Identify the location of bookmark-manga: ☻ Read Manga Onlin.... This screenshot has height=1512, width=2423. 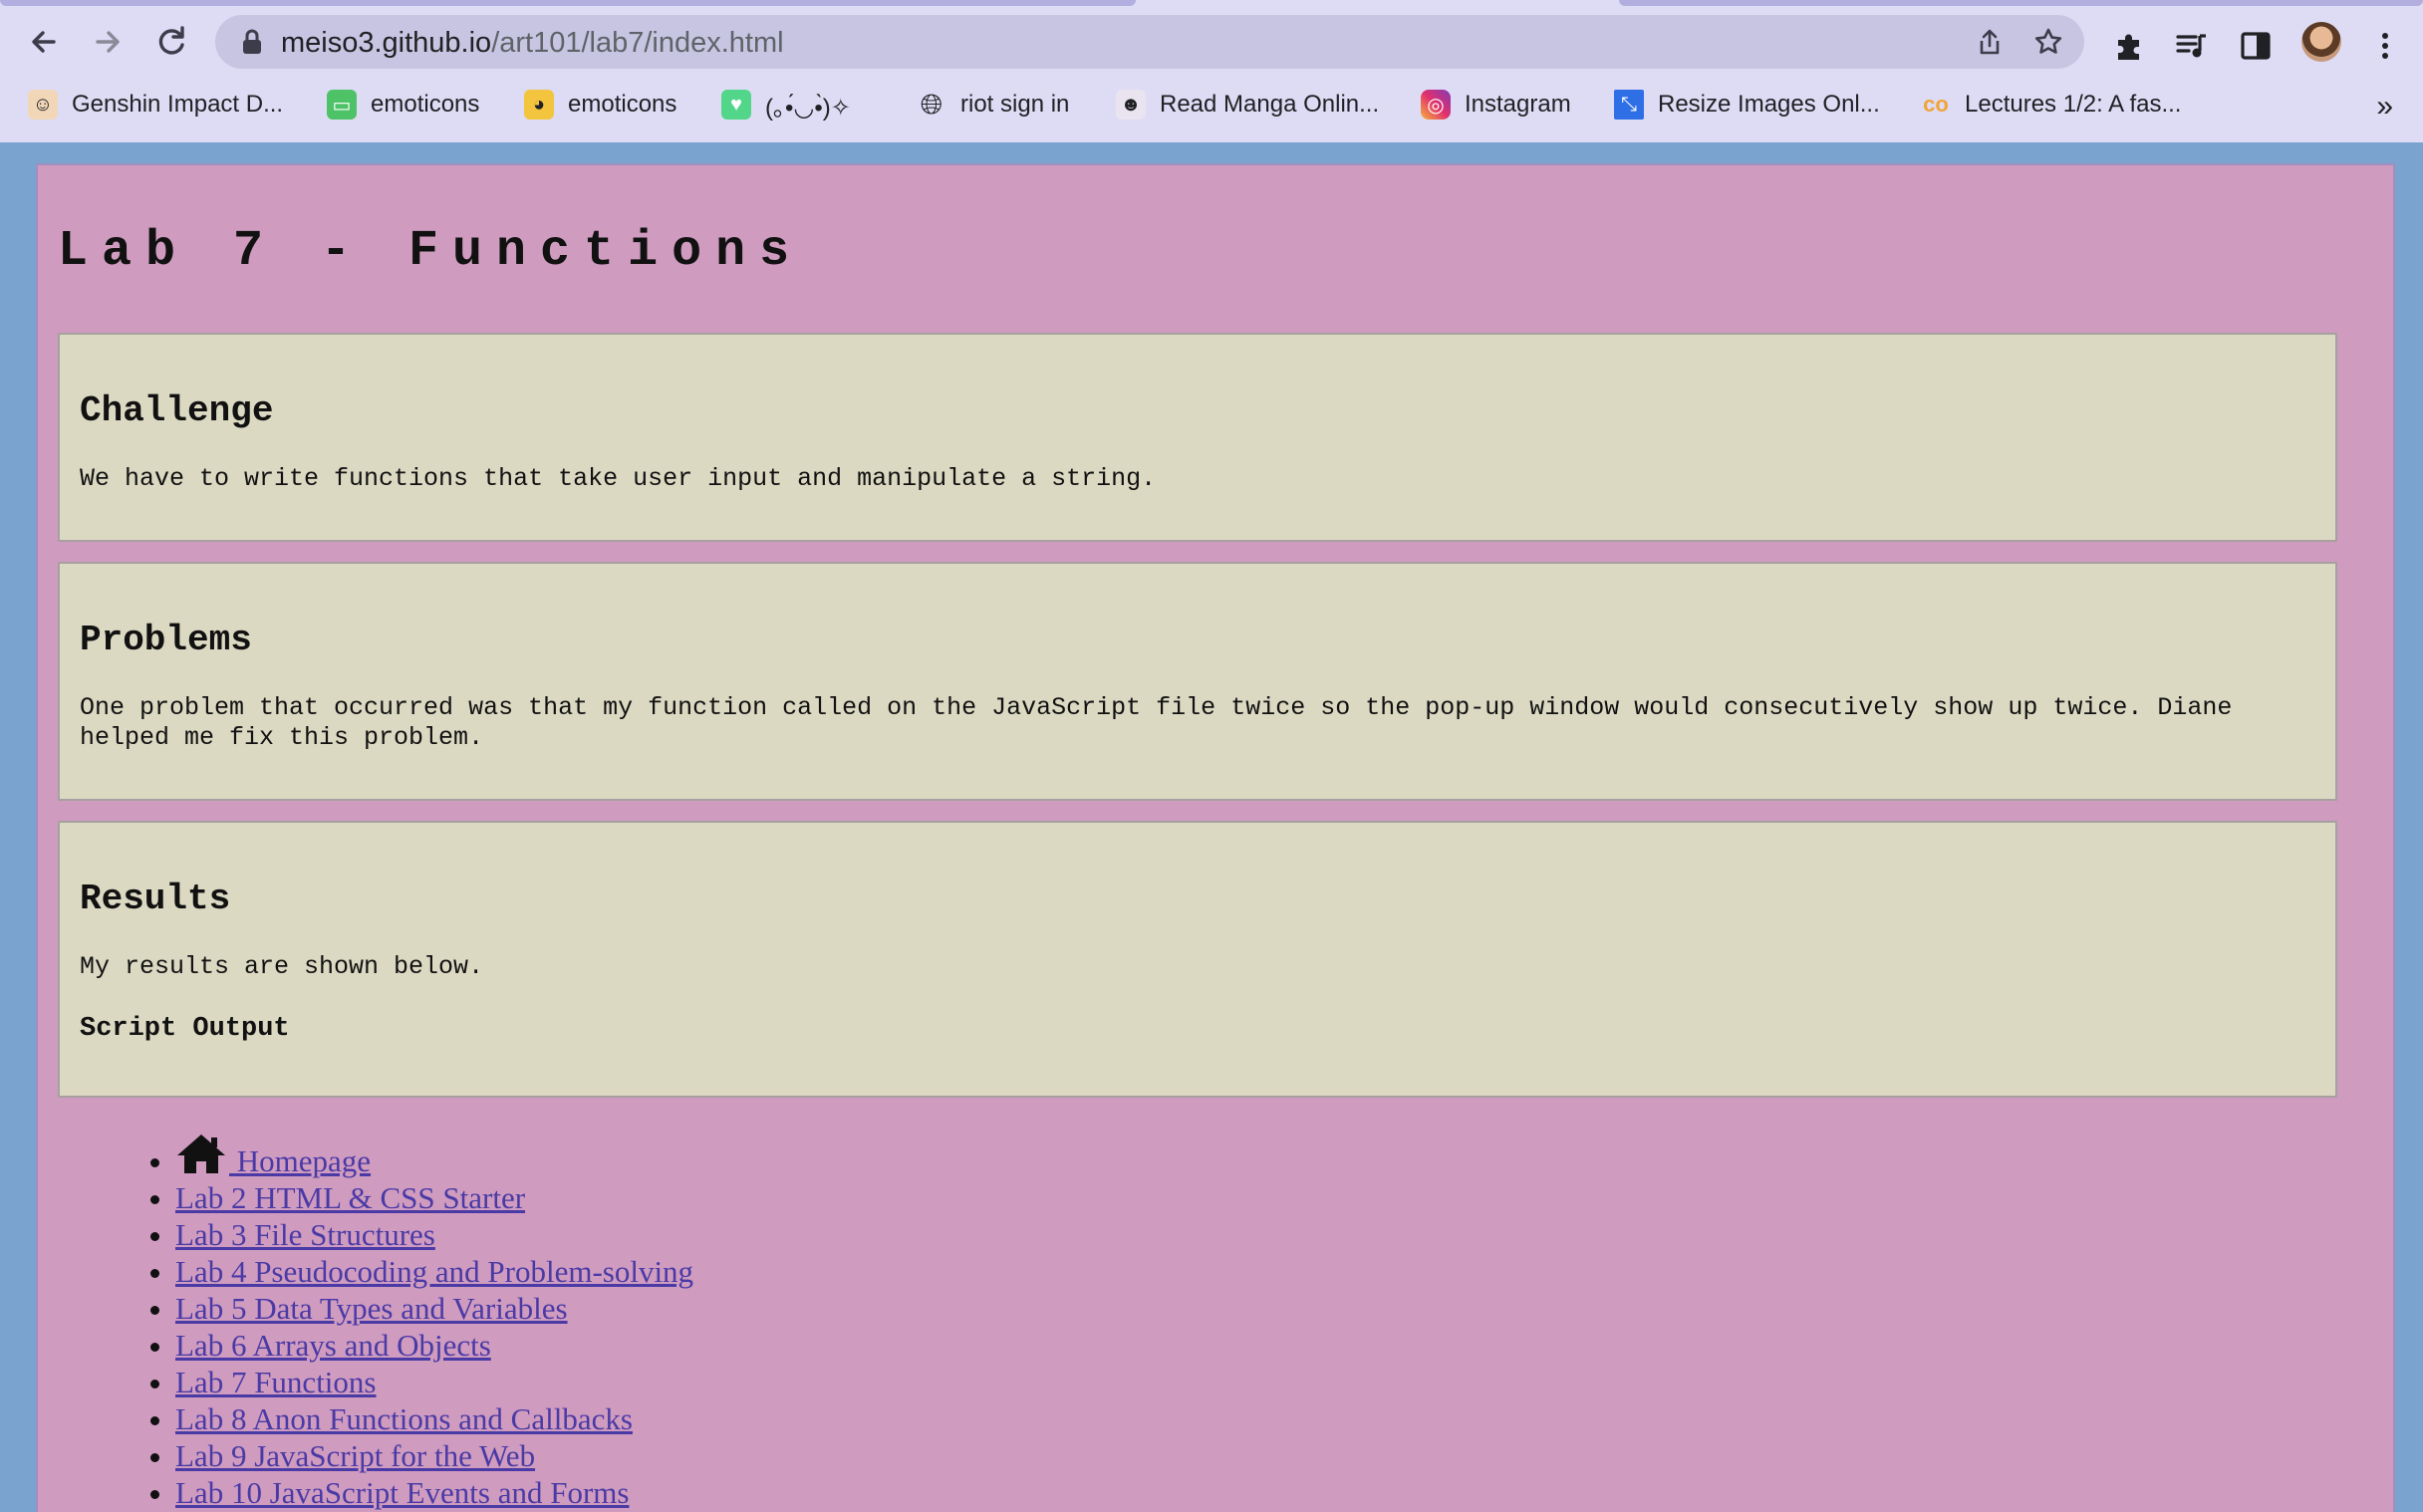
(1247, 105).